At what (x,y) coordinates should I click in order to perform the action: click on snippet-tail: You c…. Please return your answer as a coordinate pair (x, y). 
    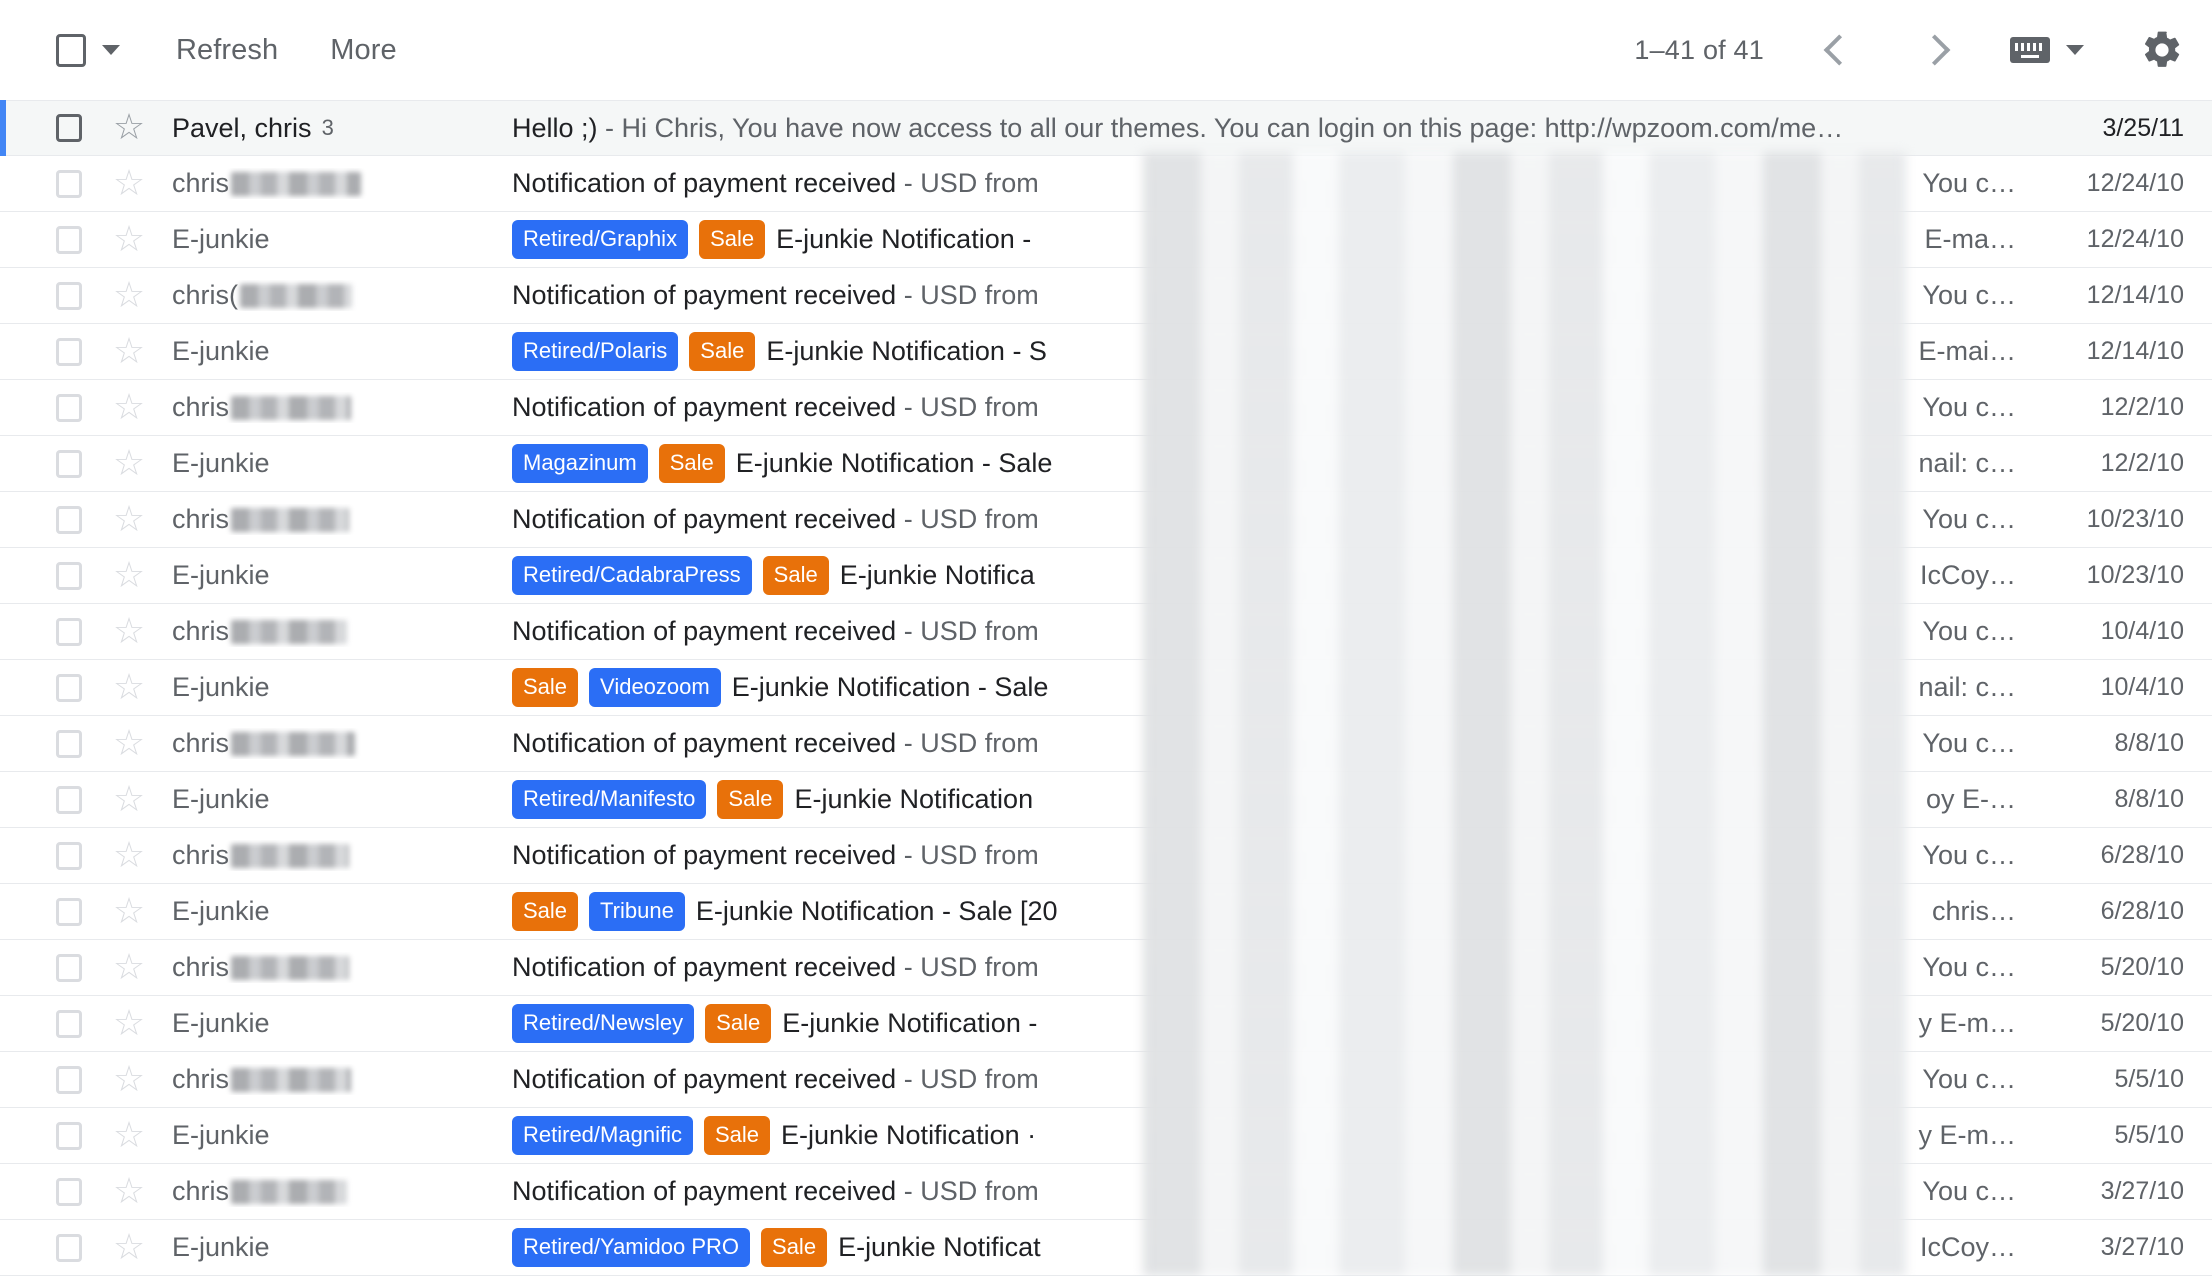
    Looking at the image, I should click on (1969, 519).